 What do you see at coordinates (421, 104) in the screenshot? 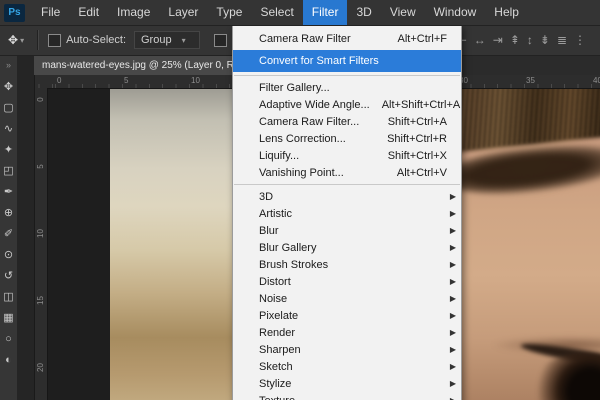
I see `menu-item-shortcut: Alt+Shift+Ctrl+A` at bounding box center [421, 104].